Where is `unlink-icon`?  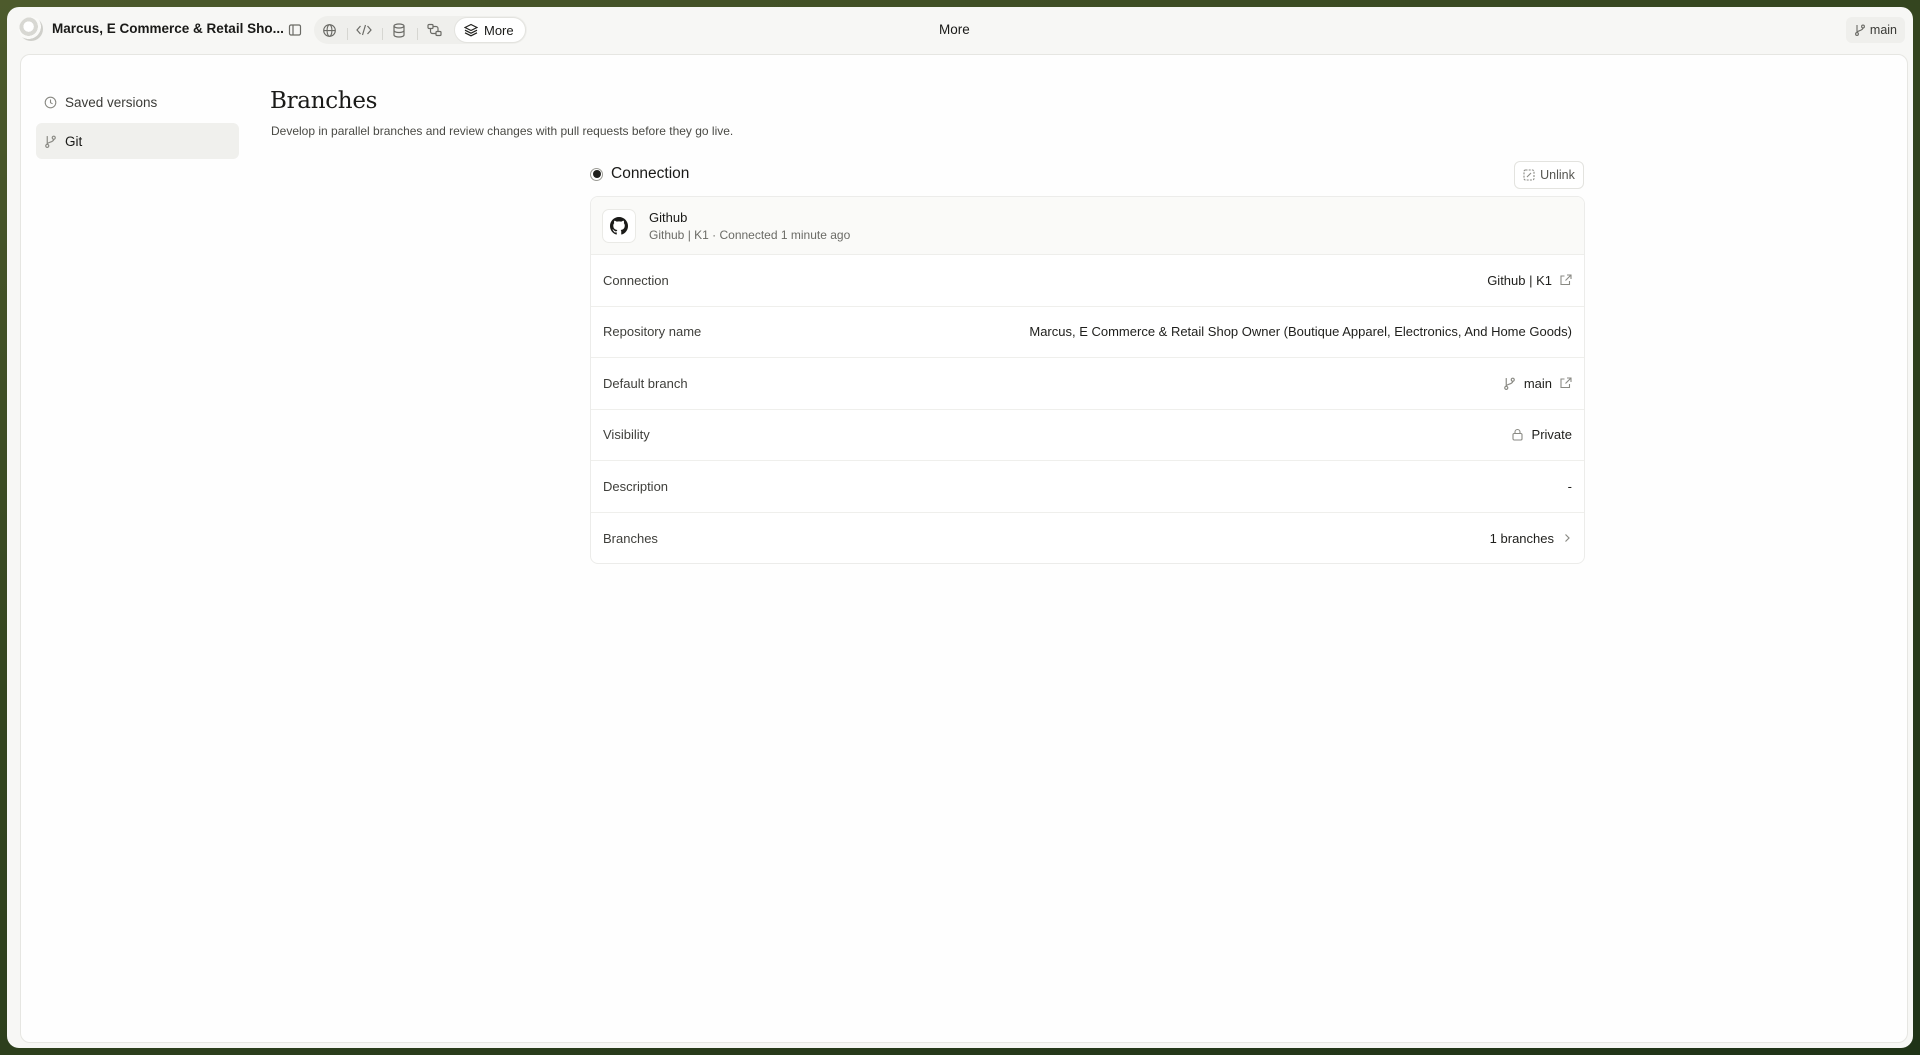
unlink-icon is located at coordinates (1529, 175).